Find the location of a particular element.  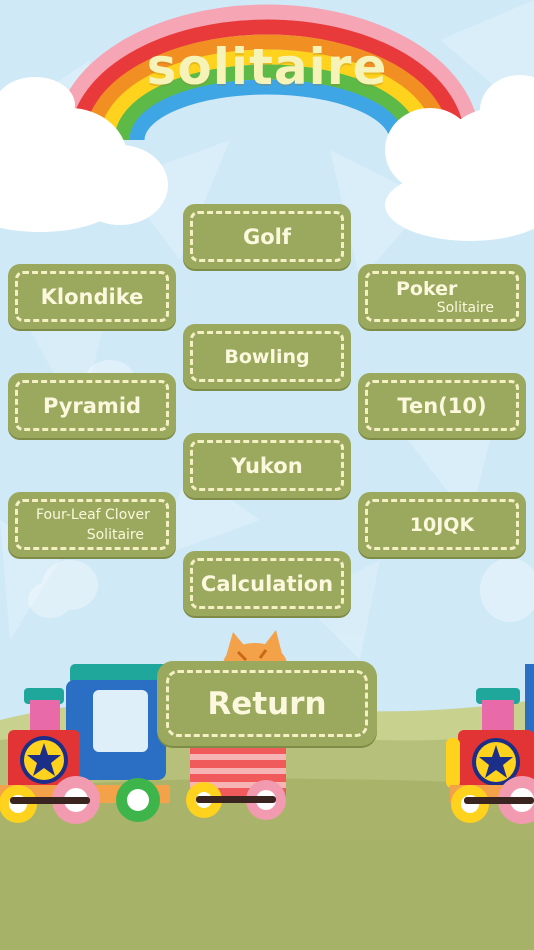

poker-solitaire-button: Poker Solitaire is located at coordinates (442, 296).